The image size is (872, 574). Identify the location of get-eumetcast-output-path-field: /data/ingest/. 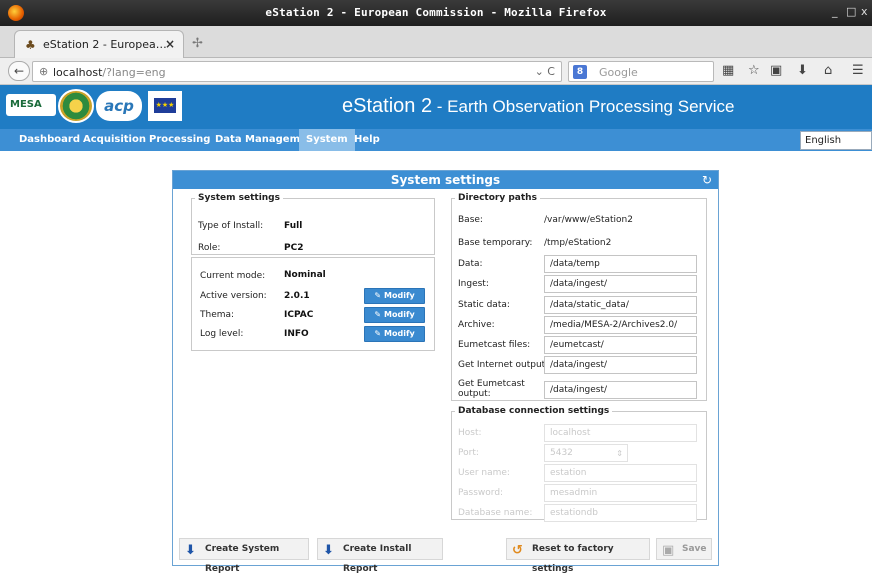
(620, 390).